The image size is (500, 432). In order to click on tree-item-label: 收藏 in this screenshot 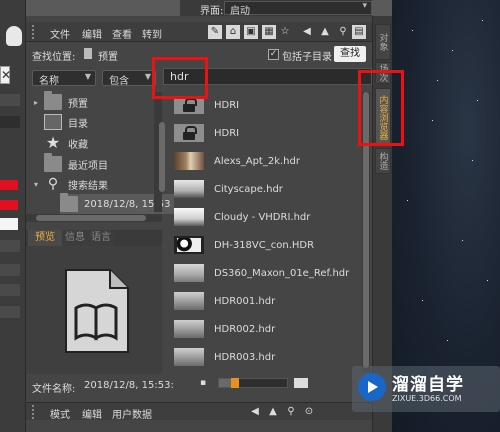, I will do `click(78, 145)`.